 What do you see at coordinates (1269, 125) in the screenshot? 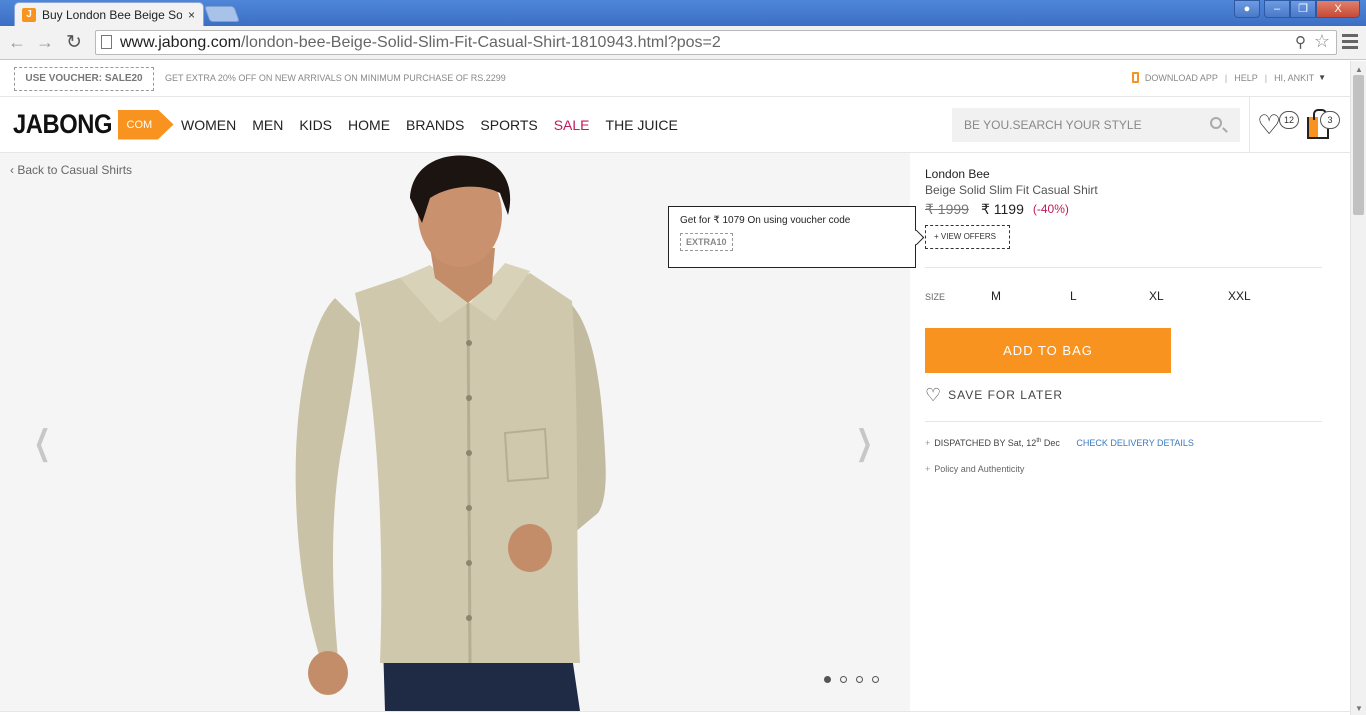
I see `wishlist-heart-icon: ♡` at bounding box center [1269, 125].